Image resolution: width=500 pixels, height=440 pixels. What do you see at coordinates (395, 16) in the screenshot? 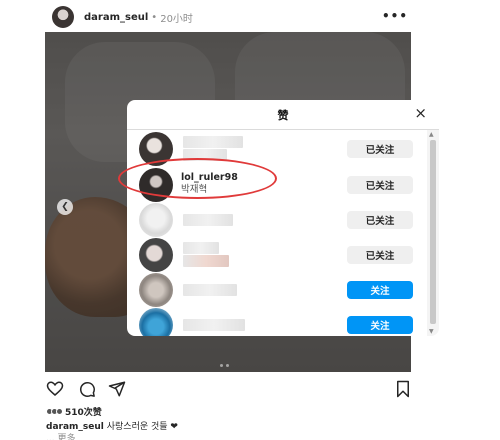
I see `more-options-icon: •••` at bounding box center [395, 16].